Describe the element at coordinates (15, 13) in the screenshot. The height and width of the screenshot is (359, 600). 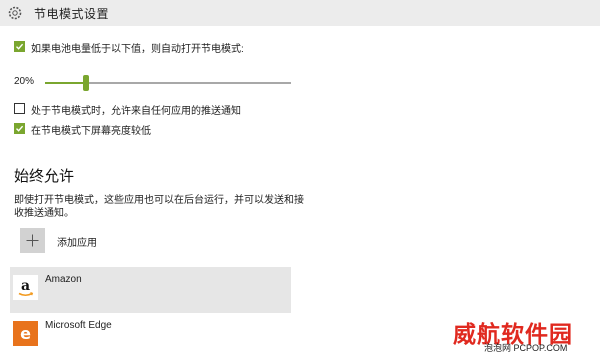
I see `gear-icon` at that location.